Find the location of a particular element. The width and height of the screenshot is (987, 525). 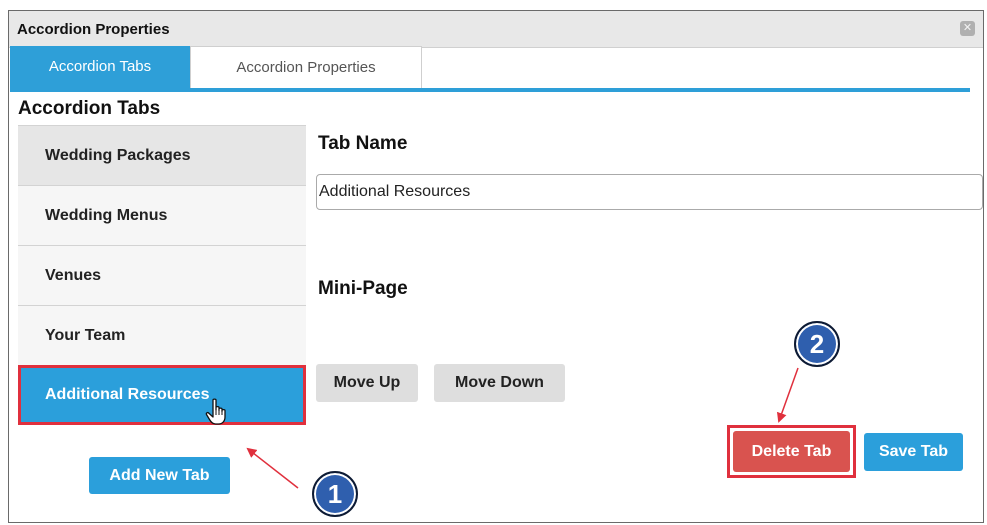

close-icon: ✕ is located at coordinates (967, 28).